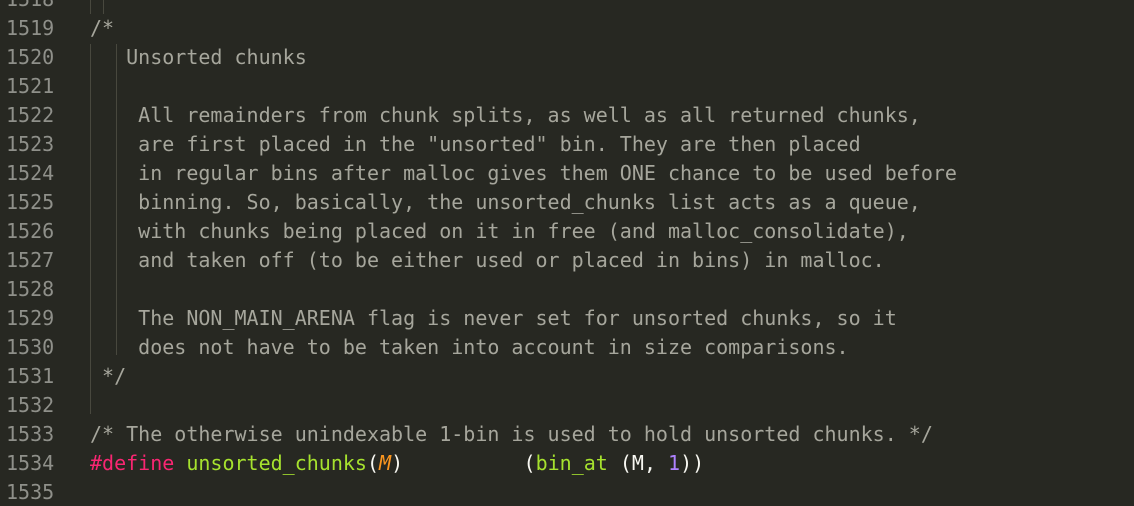  What do you see at coordinates (108, 376) in the screenshot?
I see `line-text: */` at bounding box center [108, 376].